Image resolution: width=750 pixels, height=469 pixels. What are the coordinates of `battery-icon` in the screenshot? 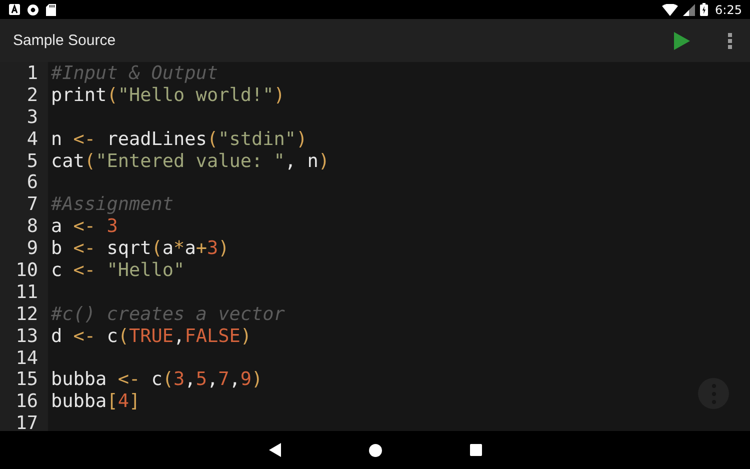 It's located at (704, 9).